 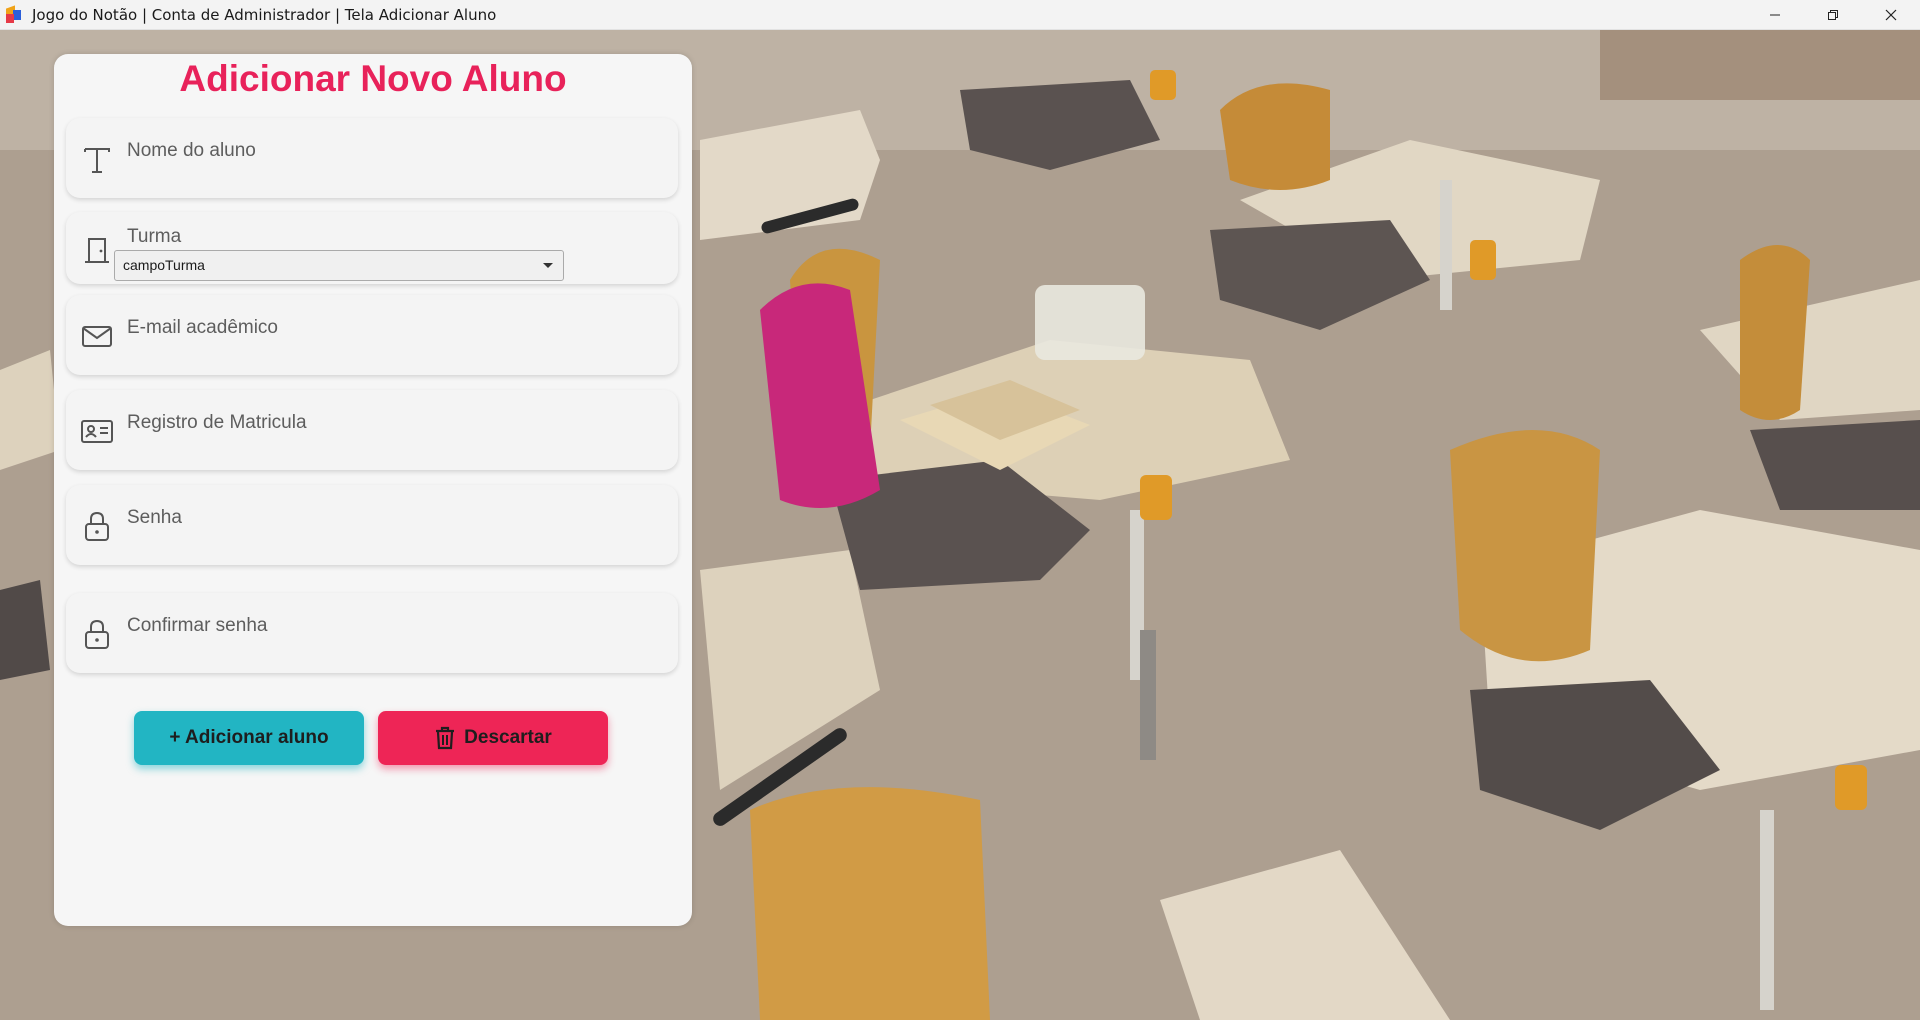 What do you see at coordinates (217, 422) in the screenshot?
I see `registration-label: Registro de Matricula` at bounding box center [217, 422].